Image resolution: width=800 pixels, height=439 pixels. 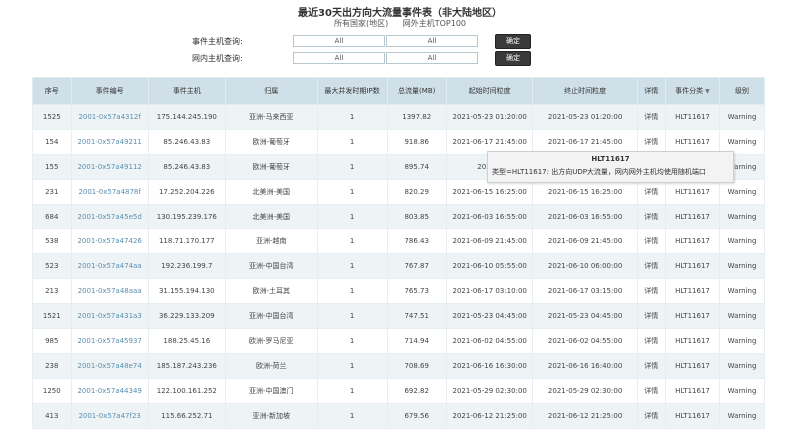 I want to click on cell-event-host: 122.100.161.252, so click(x=186, y=390).